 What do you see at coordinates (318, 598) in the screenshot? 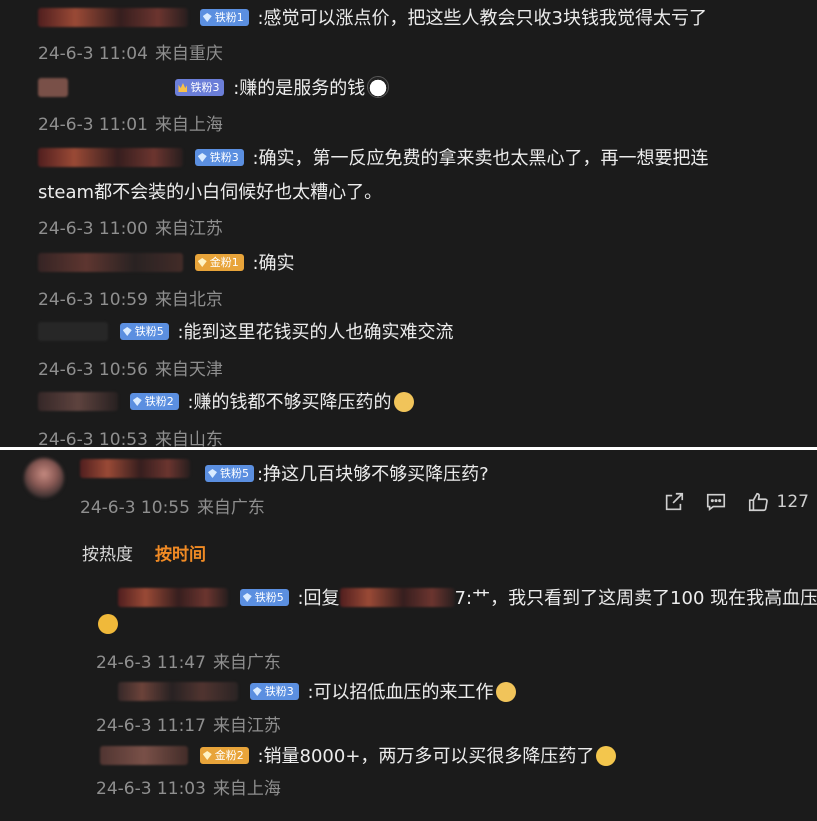
I see `reply-text: :回复` at bounding box center [318, 598].